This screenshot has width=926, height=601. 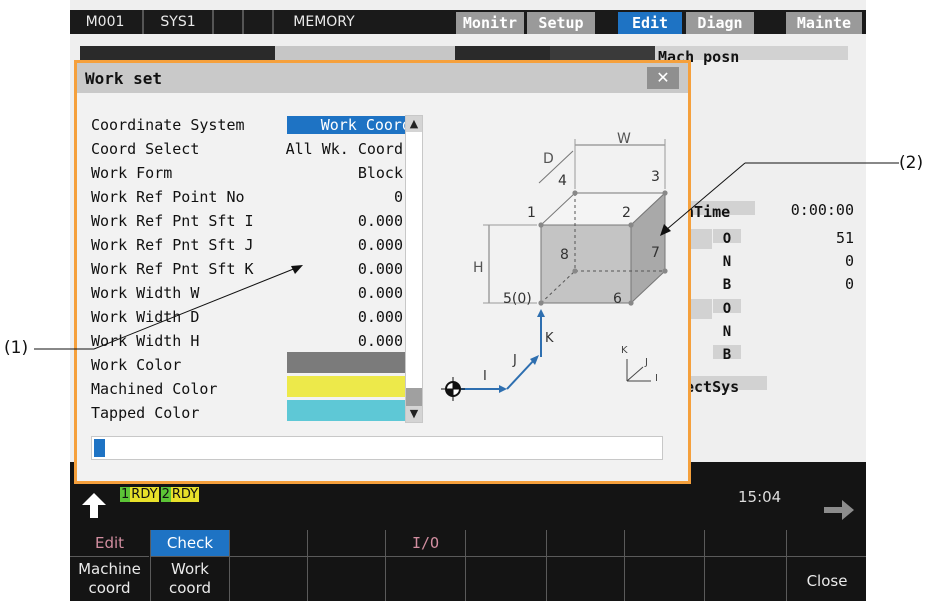 What do you see at coordinates (16, 348) in the screenshot?
I see `callout-1-label: (1)` at bounding box center [16, 348].